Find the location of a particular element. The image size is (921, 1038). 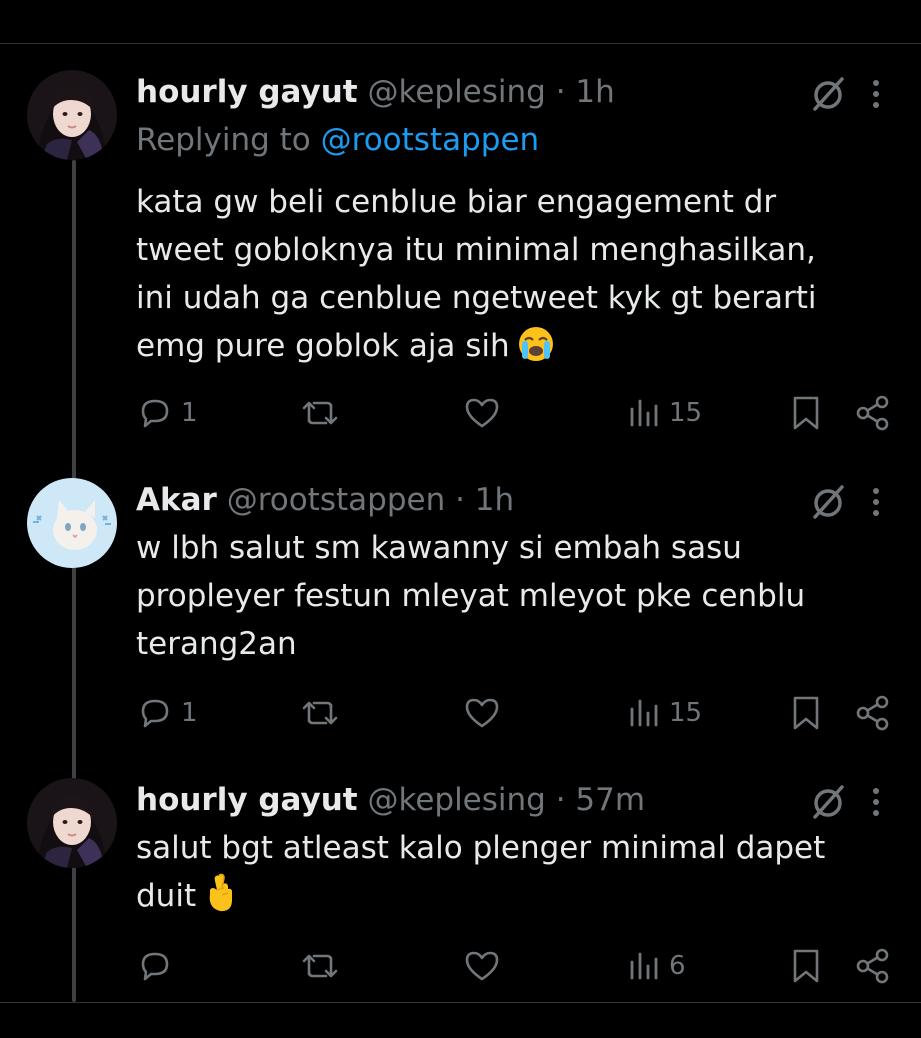

loudly-crying-face-icon is located at coordinates (535, 344).